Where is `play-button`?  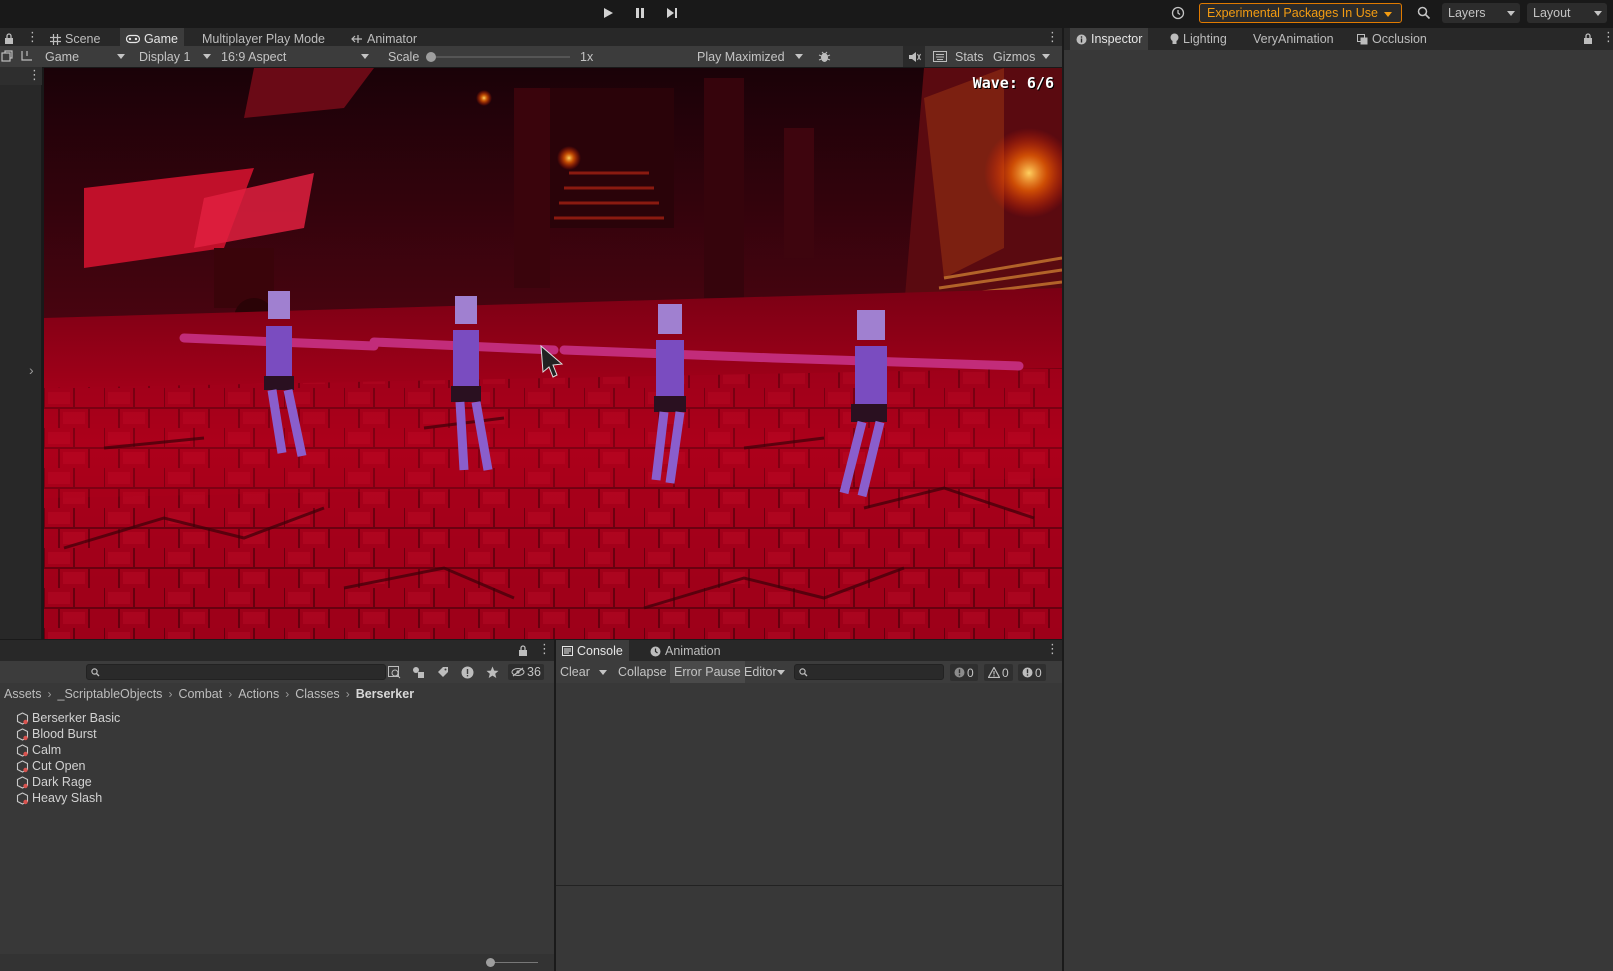 play-button is located at coordinates (608, 13).